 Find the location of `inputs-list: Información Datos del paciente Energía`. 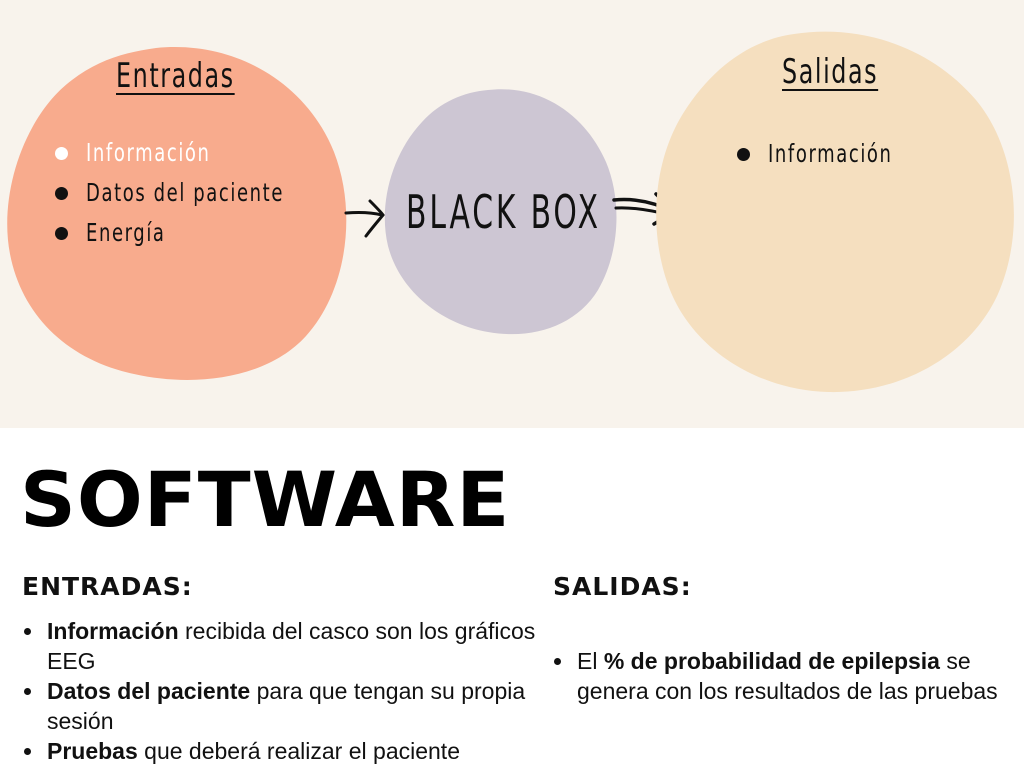

inputs-list: Información Datos del paciente Energía is located at coordinates (193, 193).